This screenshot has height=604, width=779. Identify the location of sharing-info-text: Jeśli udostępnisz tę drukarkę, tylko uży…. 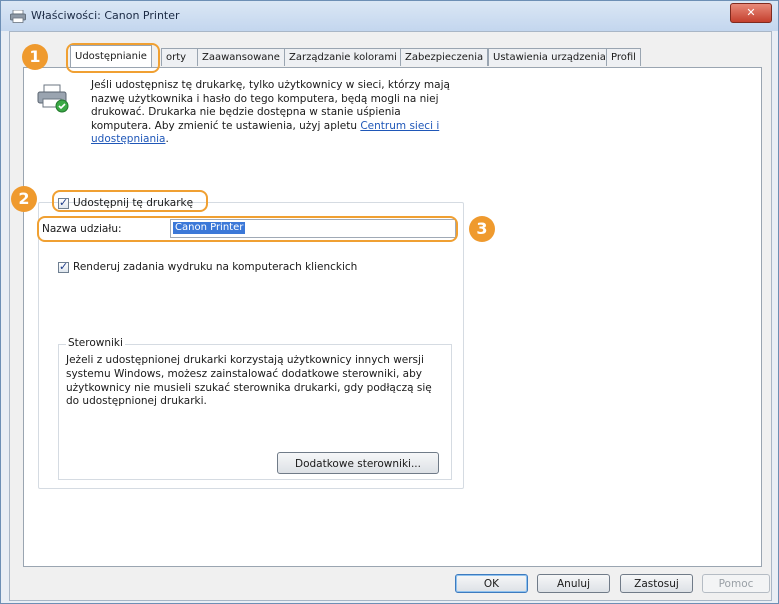
(270, 112).